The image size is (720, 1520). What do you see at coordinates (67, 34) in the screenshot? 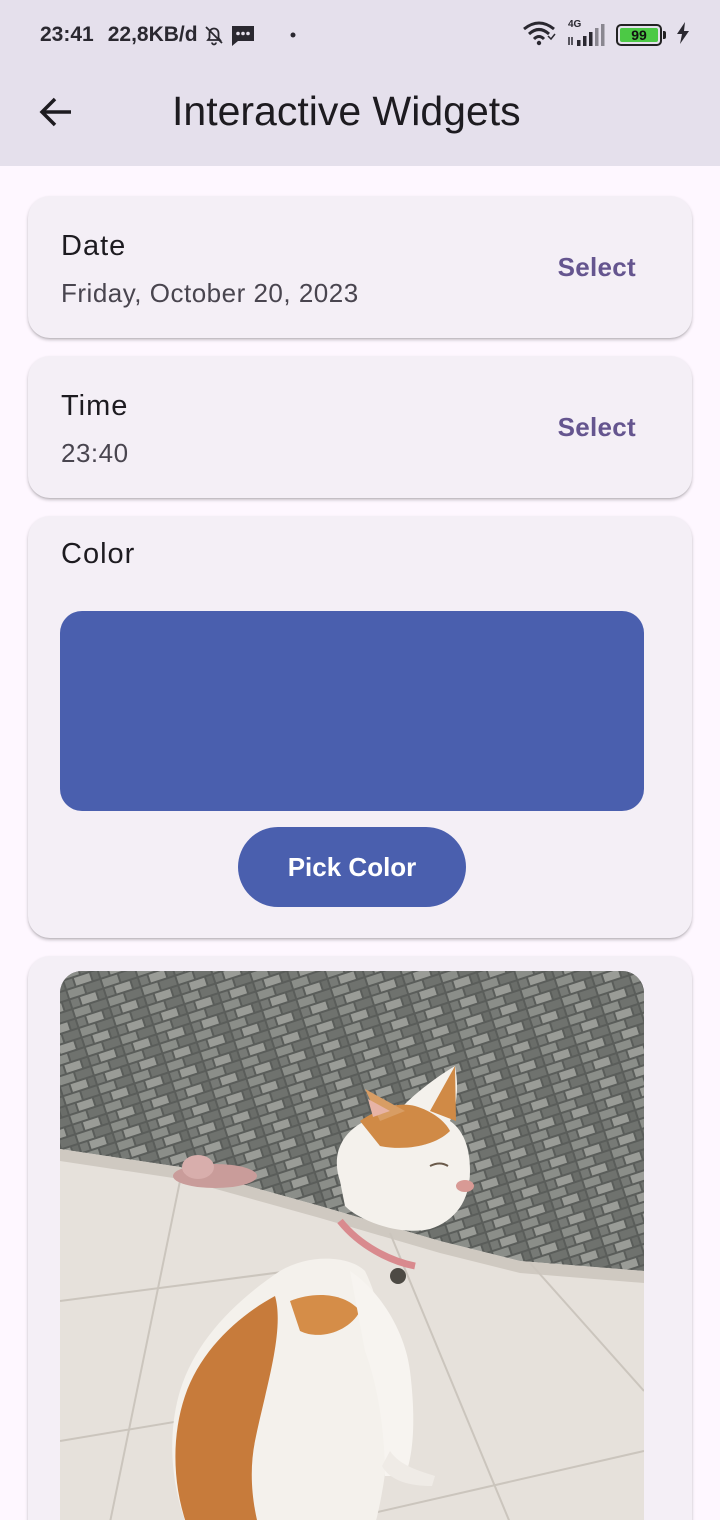
I see `status-time: 23:41` at bounding box center [67, 34].